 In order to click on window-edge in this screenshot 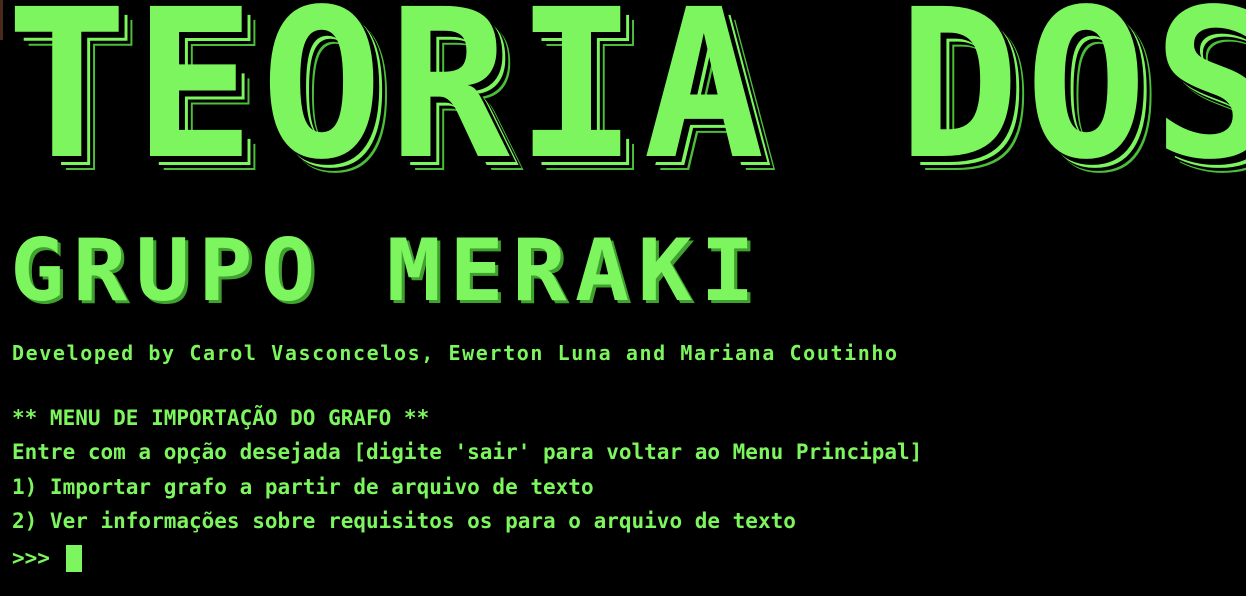, I will do `click(1, 20)`.